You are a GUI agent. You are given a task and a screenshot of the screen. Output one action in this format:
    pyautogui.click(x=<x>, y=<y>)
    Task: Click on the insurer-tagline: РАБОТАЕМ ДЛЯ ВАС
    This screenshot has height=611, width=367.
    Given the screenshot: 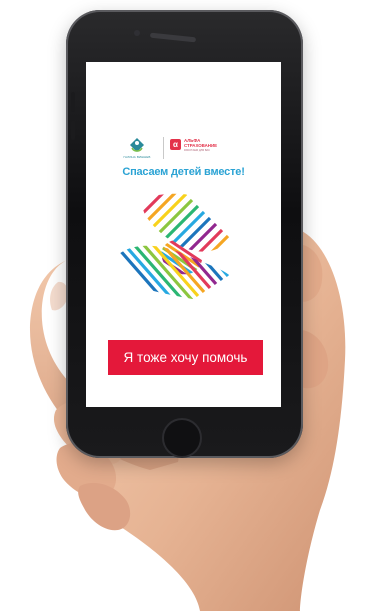 What is the action you would take?
    pyautogui.click(x=197, y=150)
    